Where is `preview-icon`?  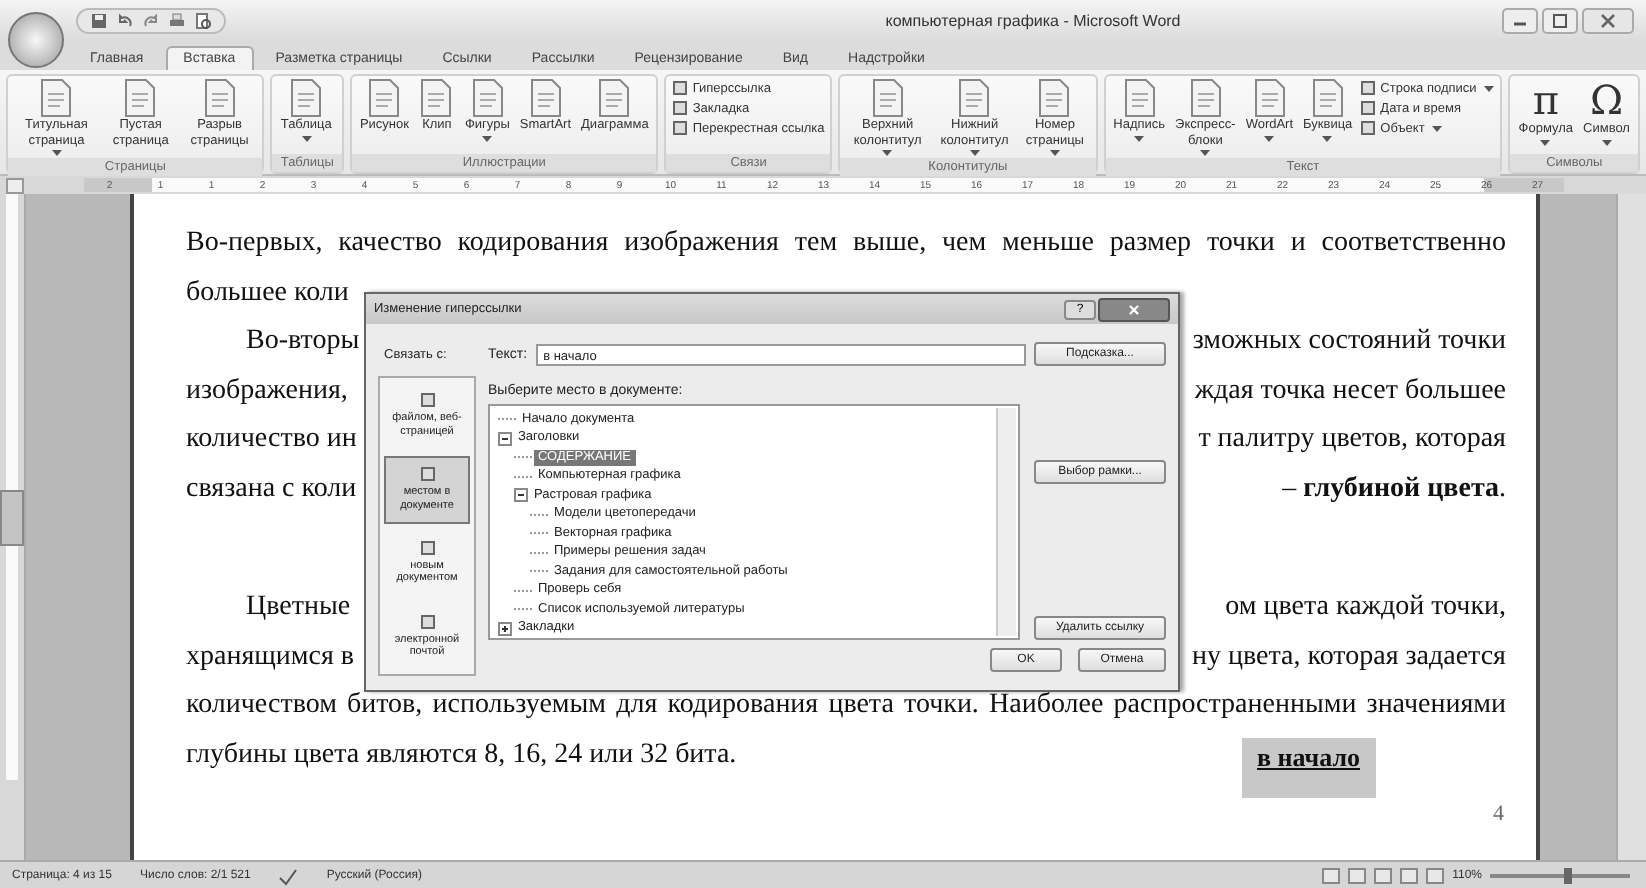 preview-icon is located at coordinates (203, 20).